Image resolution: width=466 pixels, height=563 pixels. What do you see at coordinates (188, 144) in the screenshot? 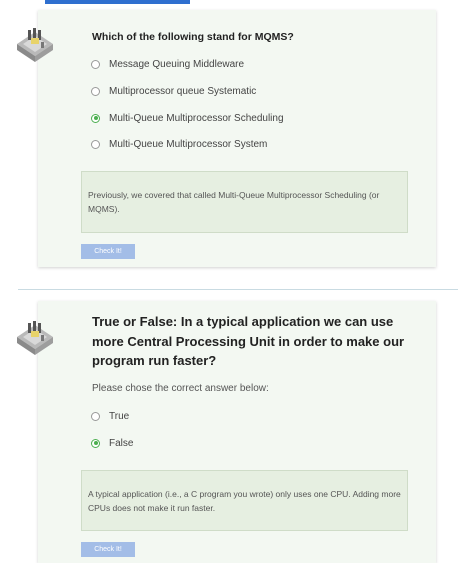
I see `option-label: Multi-Queue Multiprocessor System` at bounding box center [188, 144].